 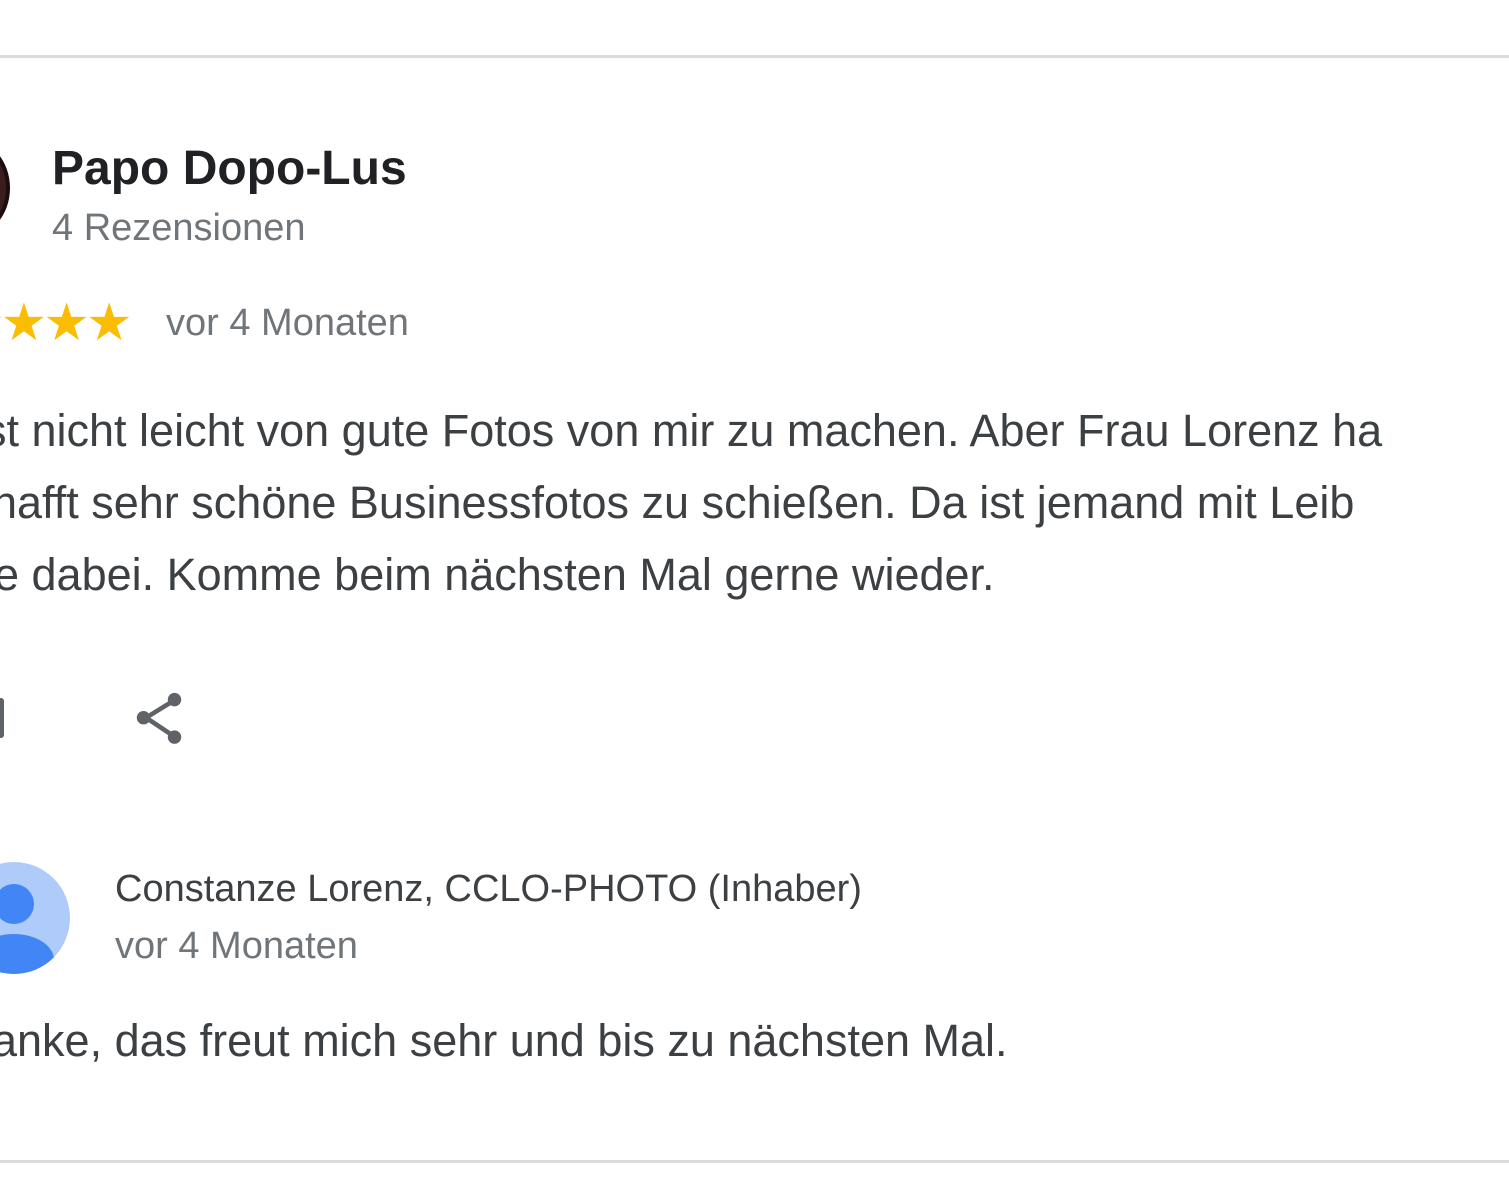 I want to click on reviewer-avatar, so click(x=5, y=188).